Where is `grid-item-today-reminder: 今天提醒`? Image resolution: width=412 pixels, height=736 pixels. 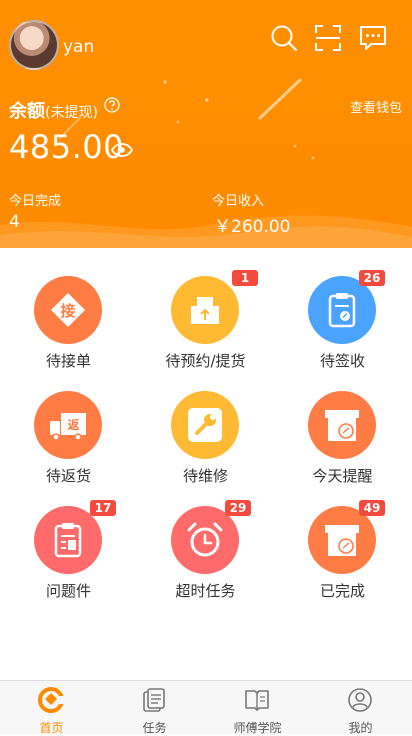 grid-item-today-reminder: 今天提醒 is located at coordinates (342, 424).